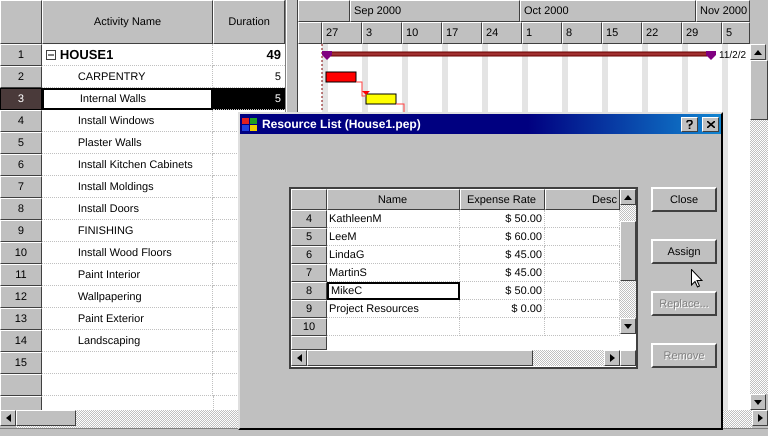  Describe the element at coordinates (110, 142) in the screenshot. I see `activity-name: Plaster Walls` at that location.